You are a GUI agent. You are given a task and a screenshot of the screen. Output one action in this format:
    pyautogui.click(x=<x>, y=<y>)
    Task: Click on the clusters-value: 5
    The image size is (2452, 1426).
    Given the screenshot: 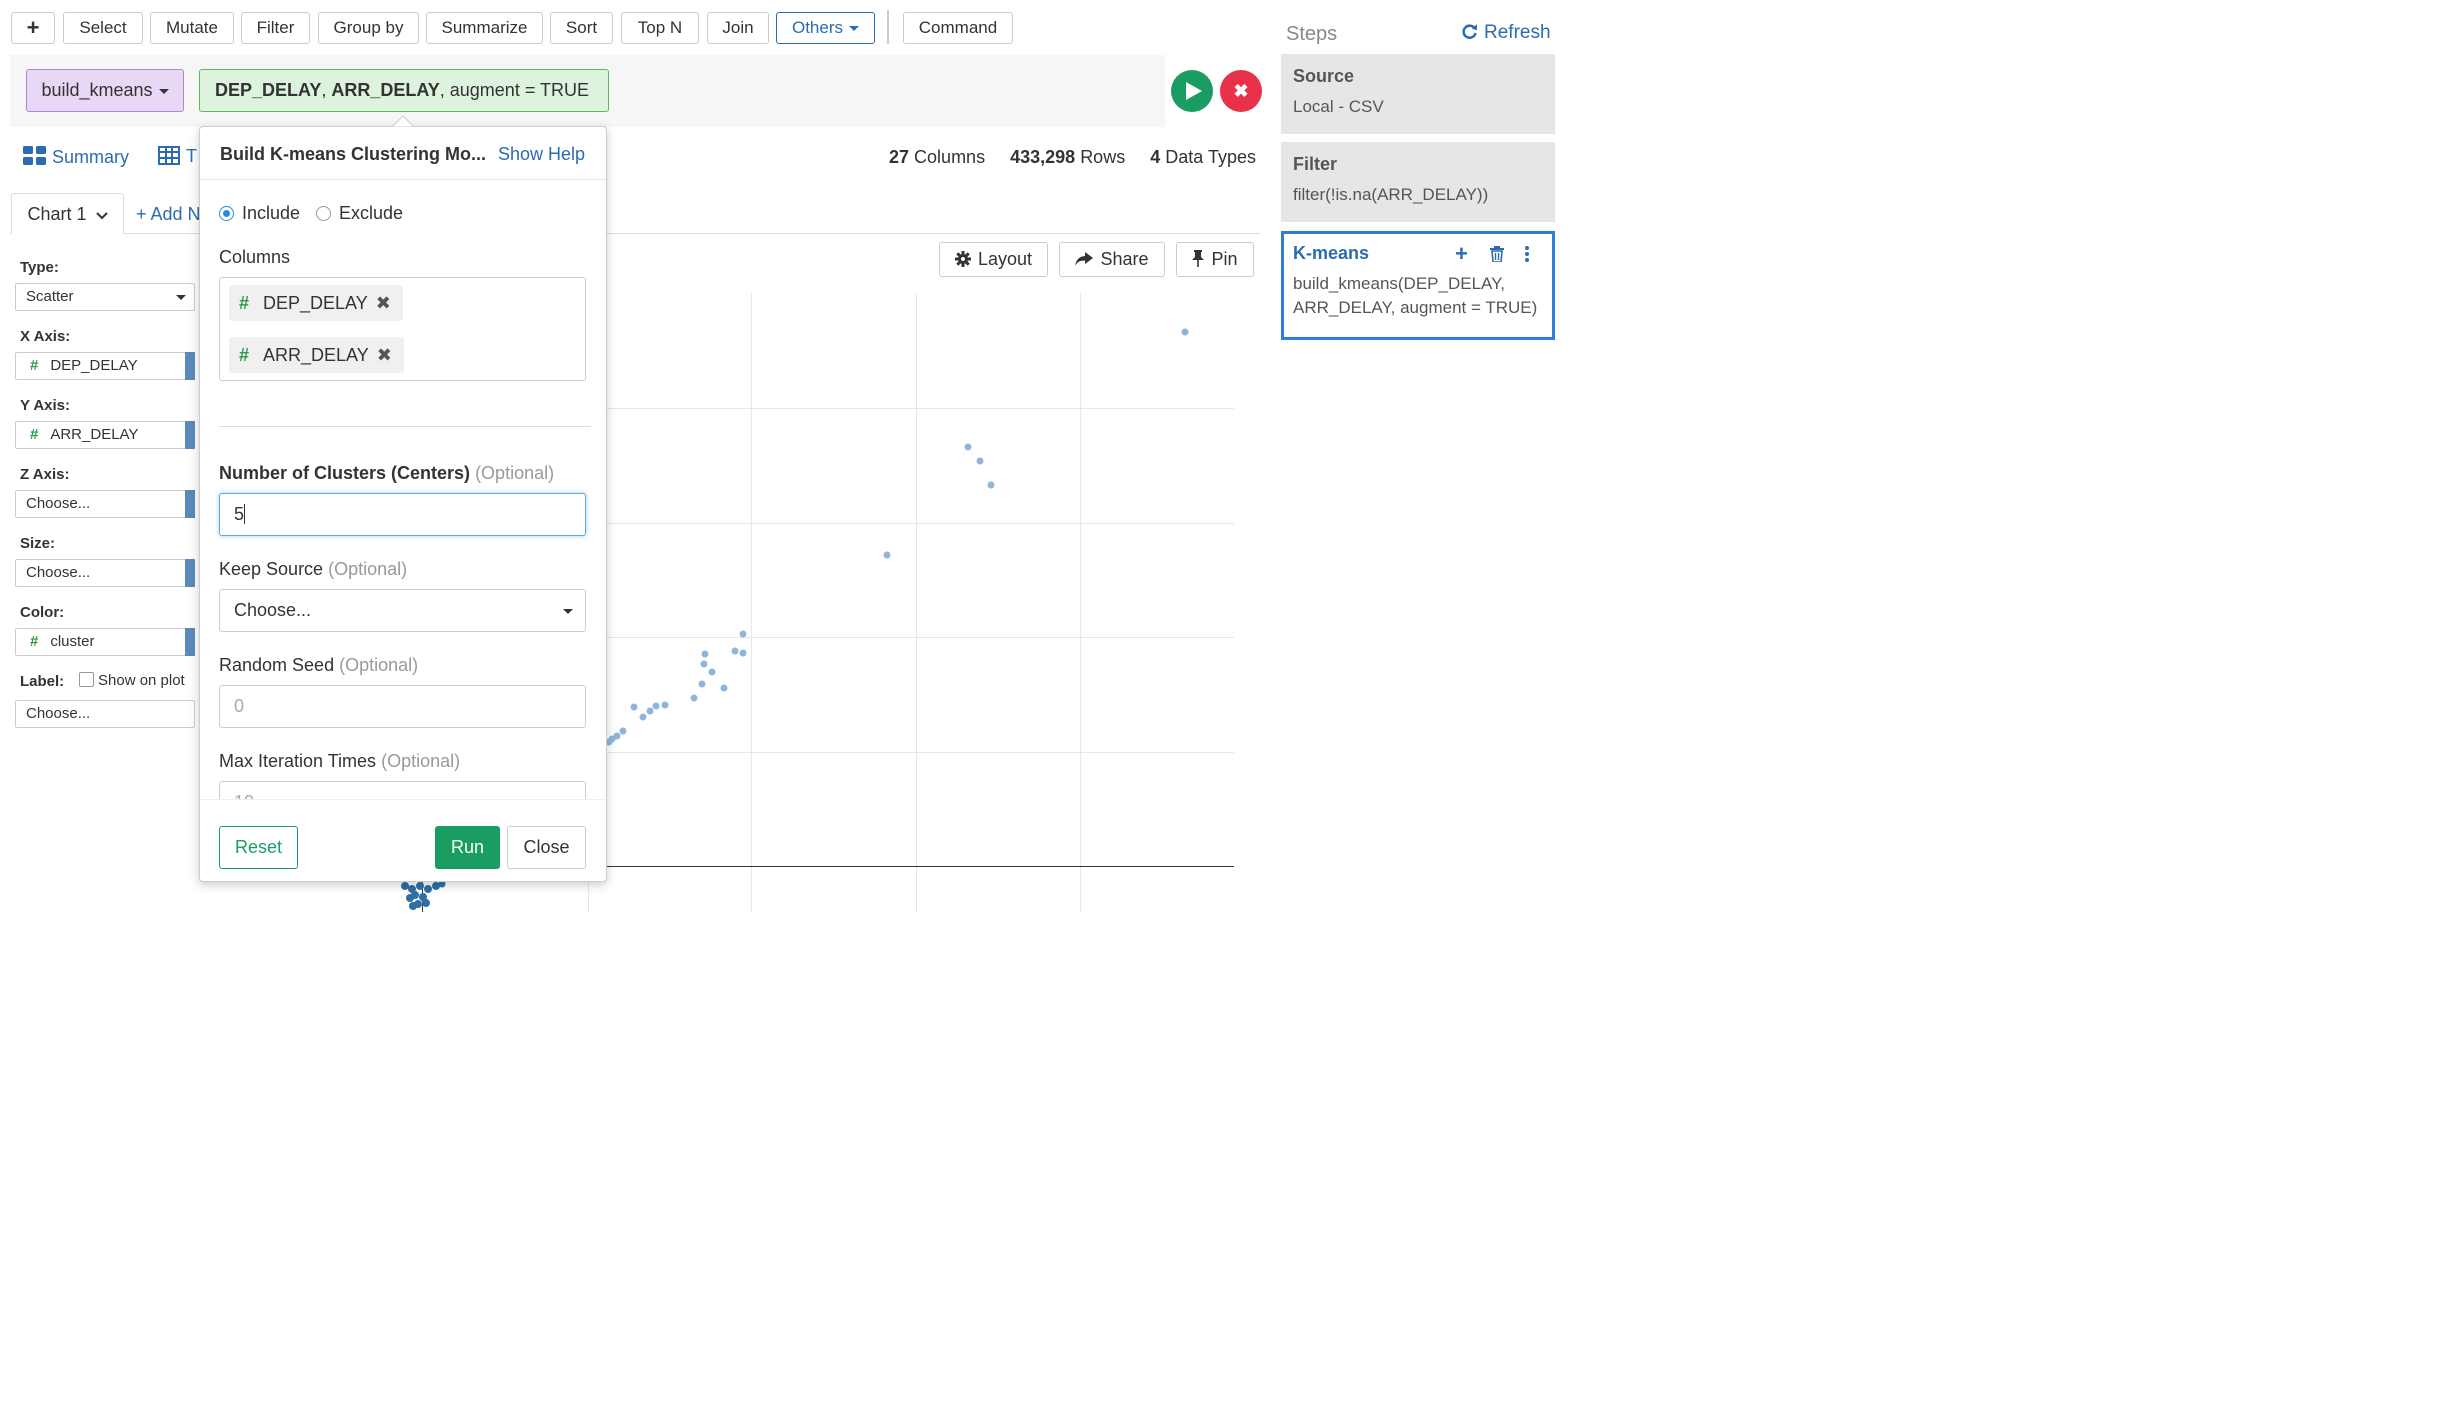 What is the action you would take?
    pyautogui.click(x=239, y=514)
    